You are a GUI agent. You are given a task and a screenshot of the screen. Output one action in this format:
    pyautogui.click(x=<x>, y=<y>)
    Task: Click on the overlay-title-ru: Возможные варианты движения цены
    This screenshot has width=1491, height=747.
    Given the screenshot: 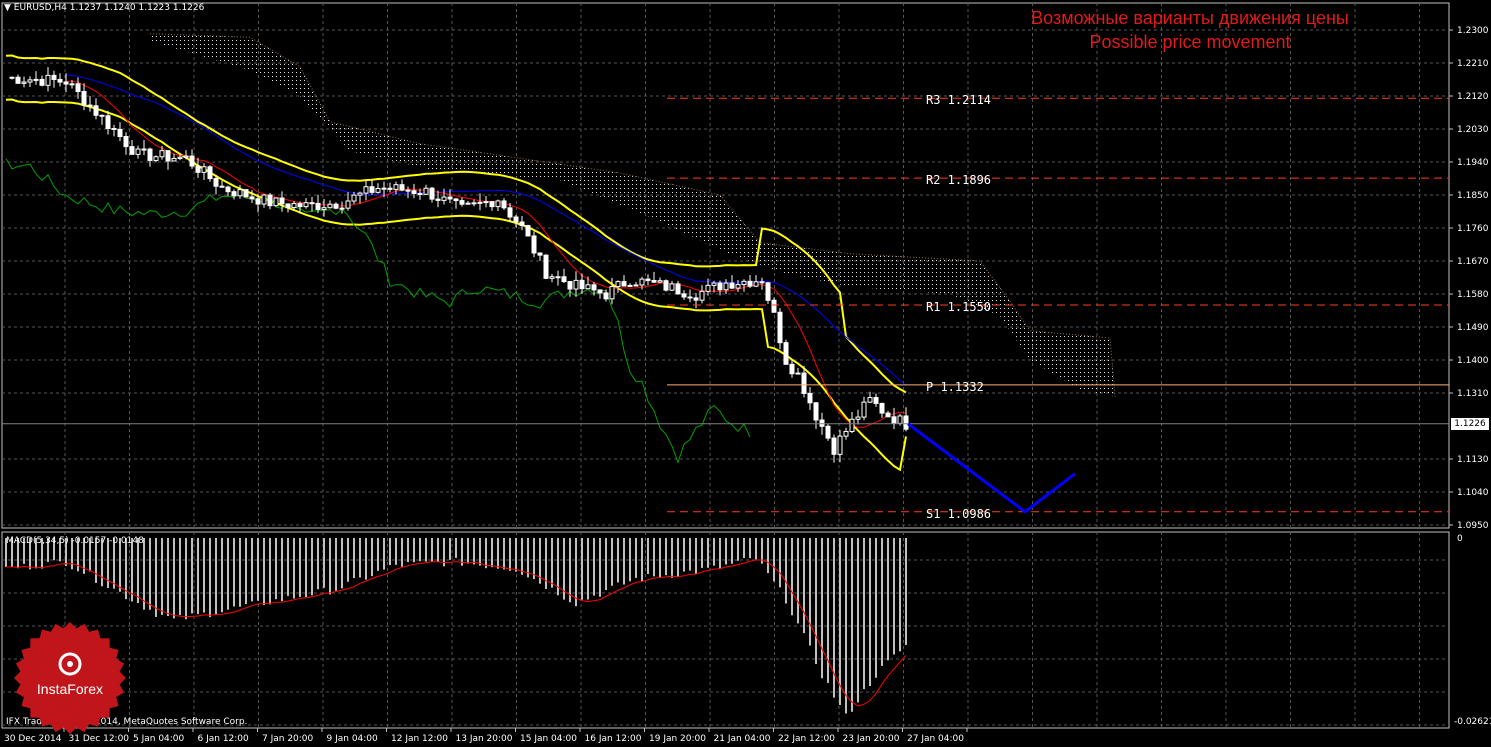 What is the action you would take?
    pyautogui.click(x=1190, y=18)
    